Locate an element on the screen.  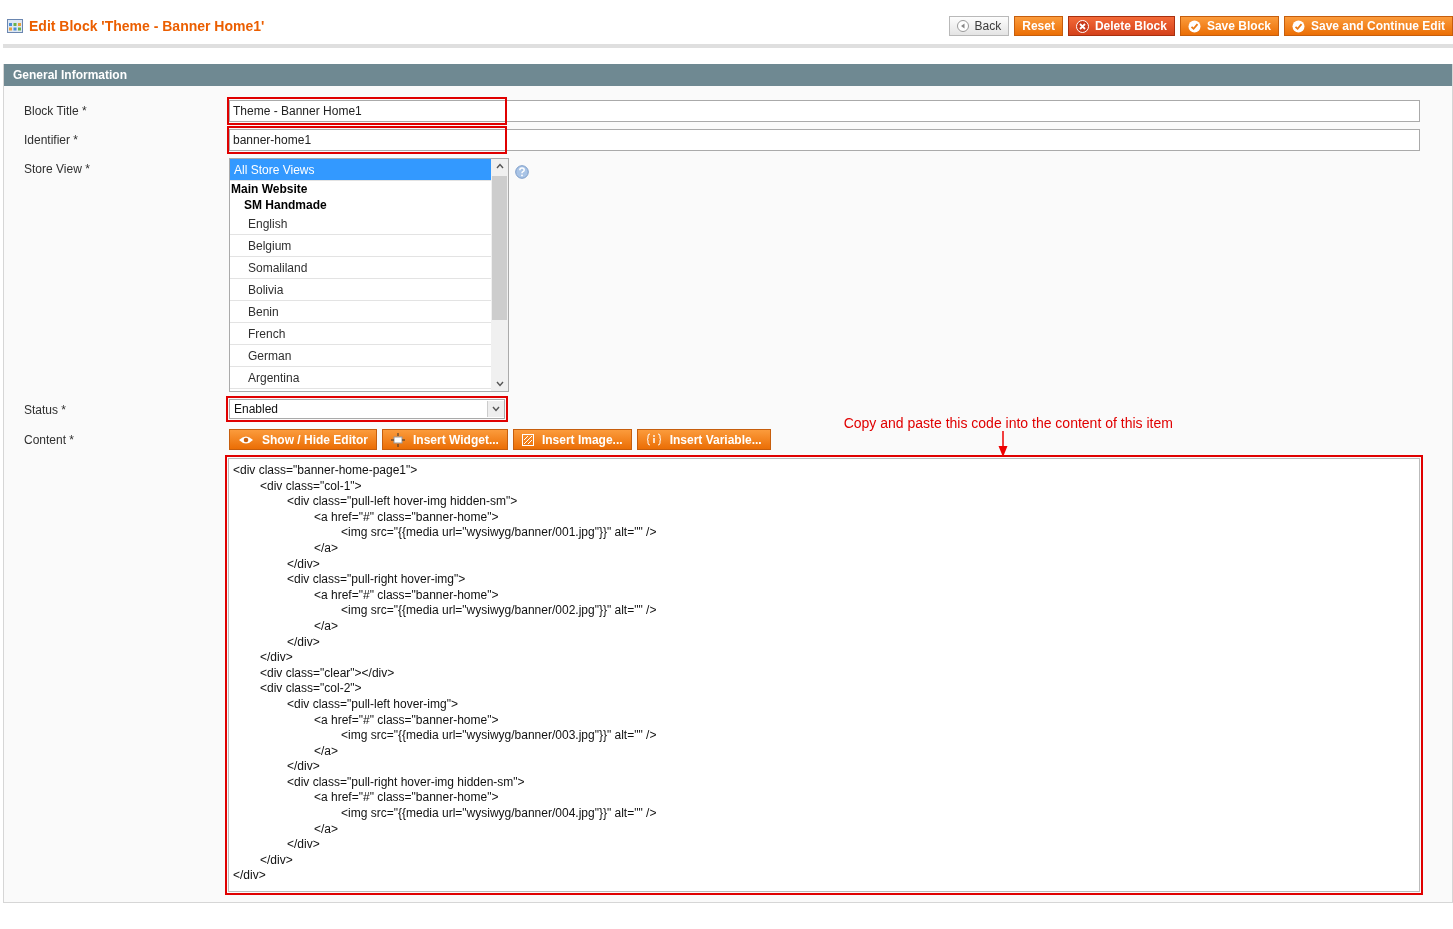
grid-icon is located at coordinates (15, 26).